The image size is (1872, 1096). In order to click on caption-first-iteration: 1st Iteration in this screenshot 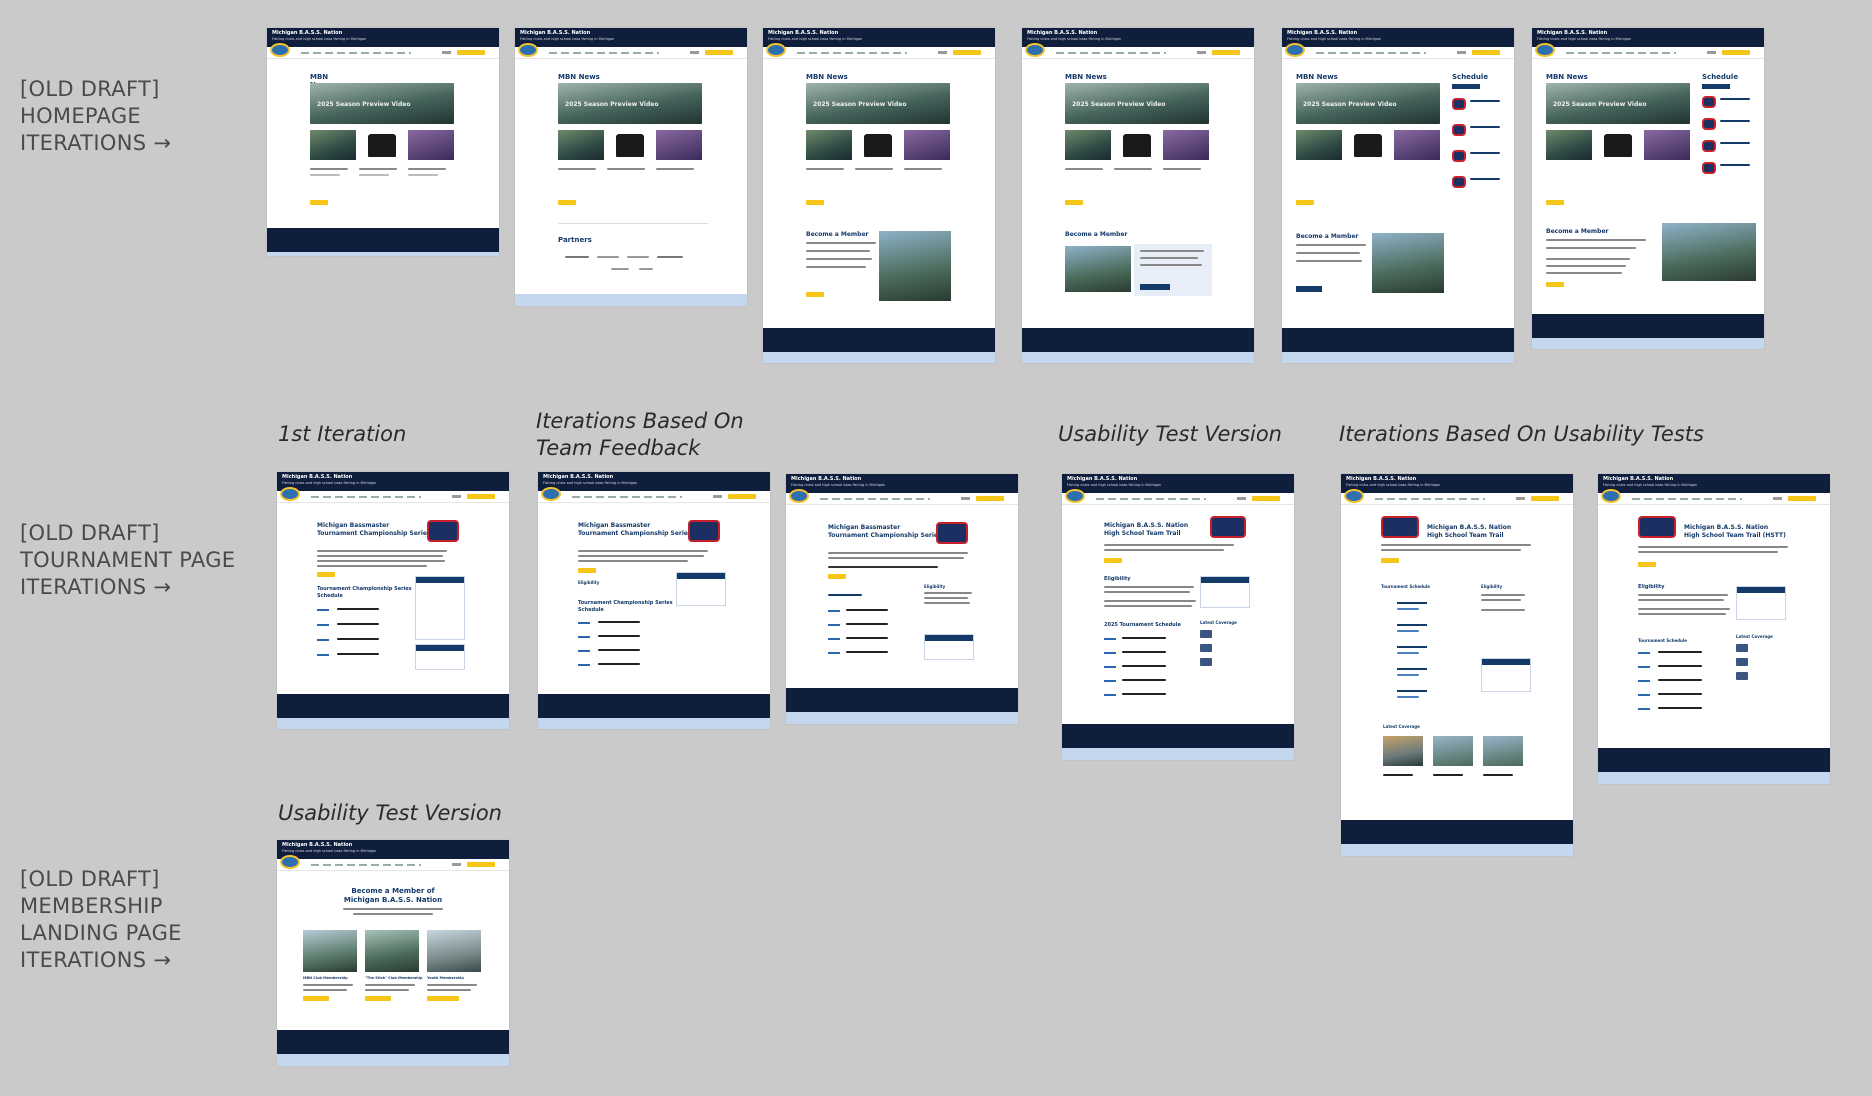, I will do `click(342, 434)`.